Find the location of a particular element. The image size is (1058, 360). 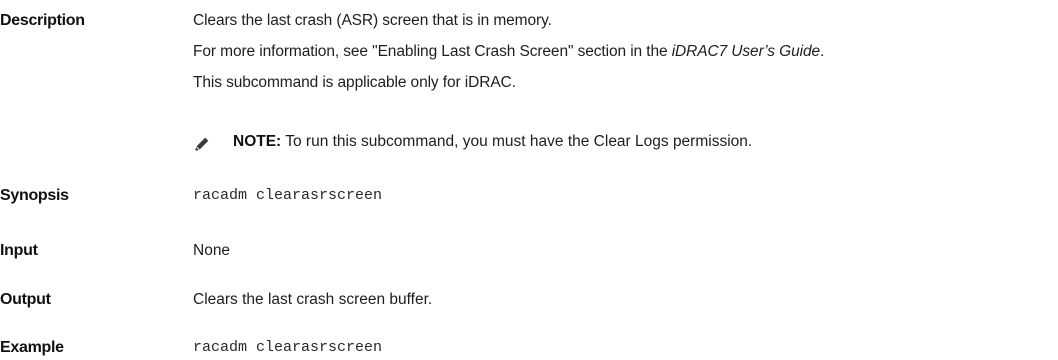

output-value: Clears the last crash screen buffer. is located at coordinates (313, 299).